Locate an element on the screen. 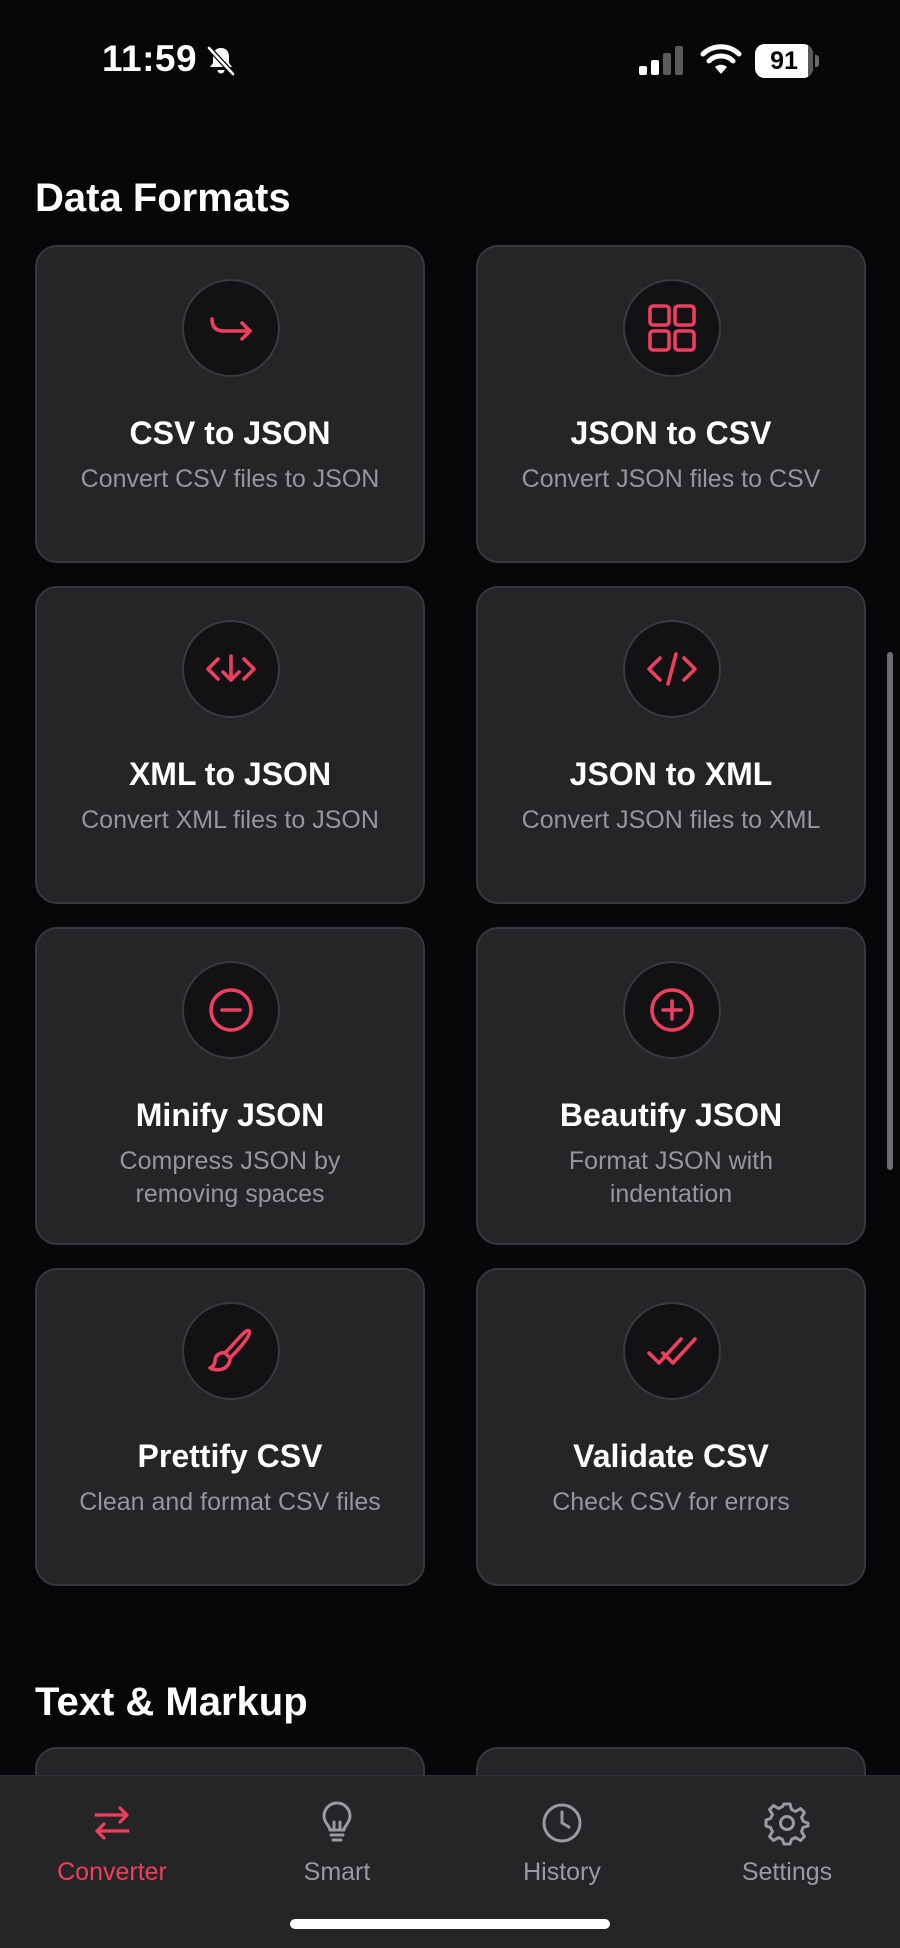 The image size is (900, 1948). section-title-text-markup: Text & Markup is located at coordinates (171, 1702).